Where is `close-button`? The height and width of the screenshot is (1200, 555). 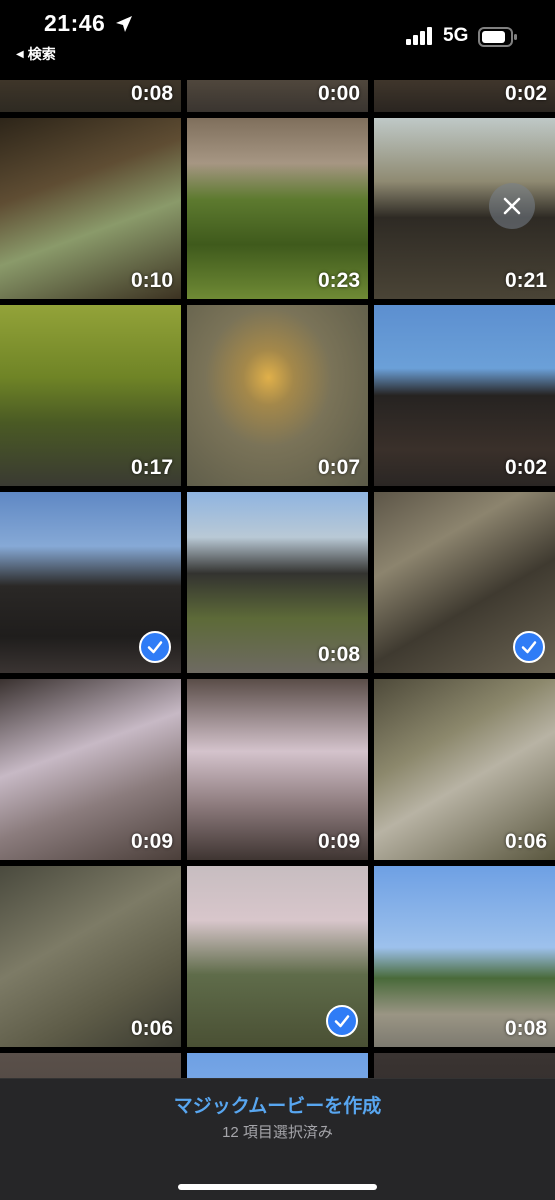 close-button is located at coordinates (512, 206).